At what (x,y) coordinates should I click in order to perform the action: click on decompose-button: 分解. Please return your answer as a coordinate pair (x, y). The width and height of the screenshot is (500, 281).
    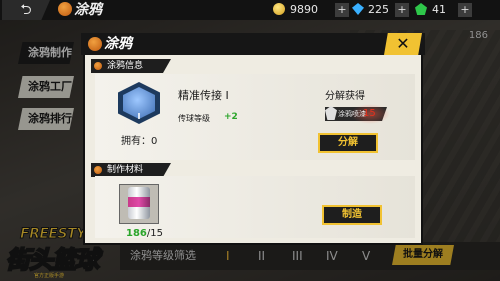
    Looking at the image, I should click on (348, 143).